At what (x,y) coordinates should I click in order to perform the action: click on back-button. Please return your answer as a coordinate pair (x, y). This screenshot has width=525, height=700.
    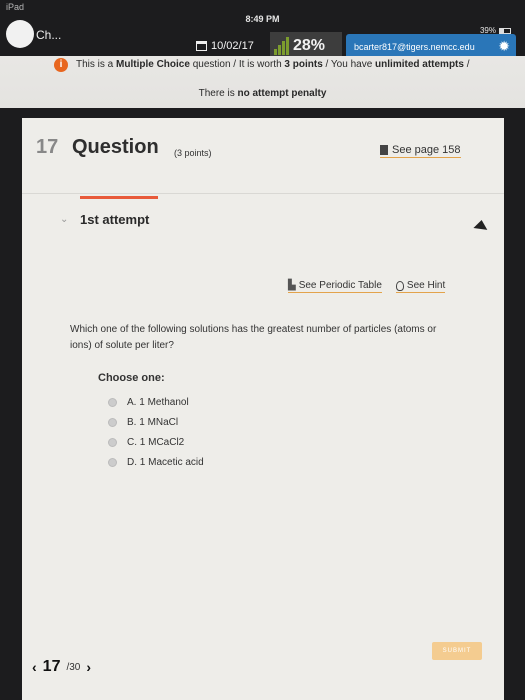
    Looking at the image, I should click on (20, 34).